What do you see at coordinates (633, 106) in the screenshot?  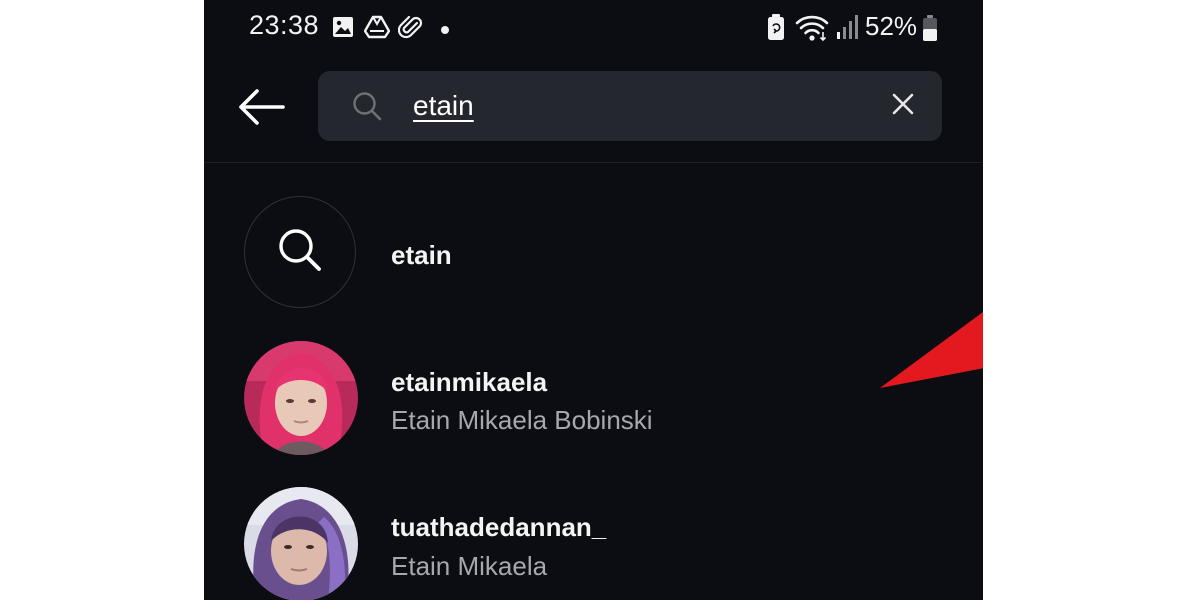 I see `search-input` at bounding box center [633, 106].